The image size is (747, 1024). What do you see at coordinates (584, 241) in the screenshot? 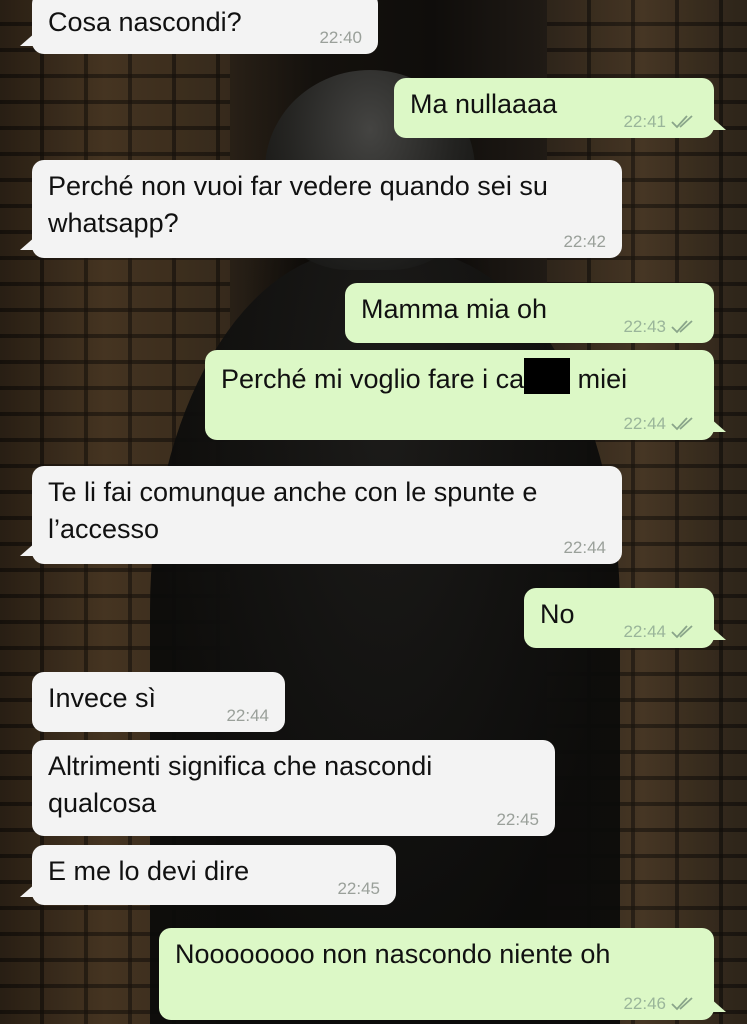
I see `message-time: 22:42` at bounding box center [584, 241].